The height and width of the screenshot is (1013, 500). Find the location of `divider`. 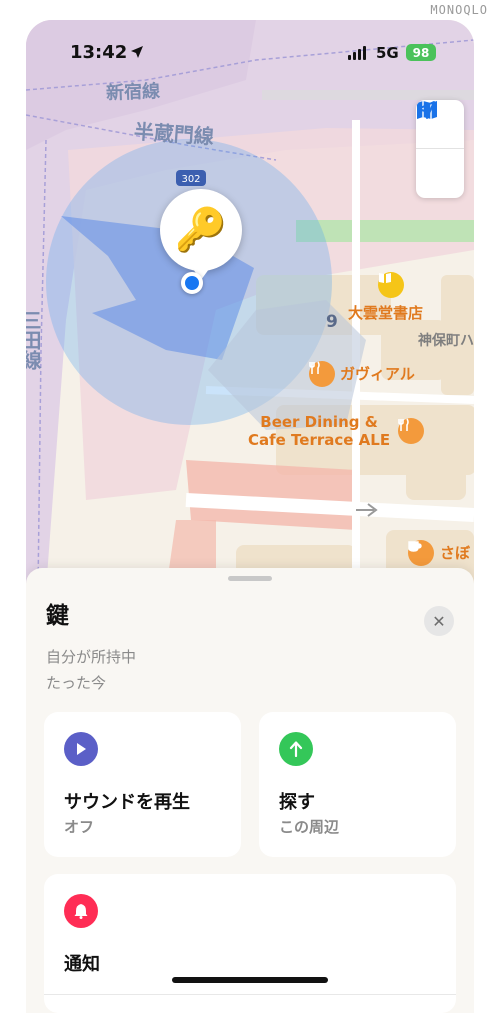

divider is located at coordinates (250, 994).